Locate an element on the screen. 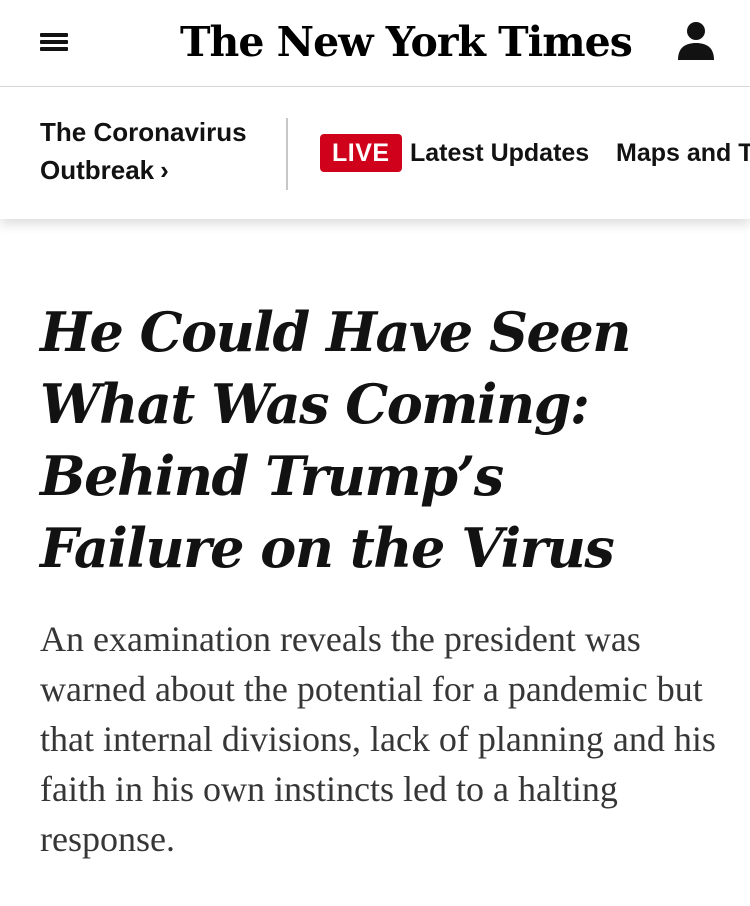  live-badge: LIVE is located at coordinates (361, 153).